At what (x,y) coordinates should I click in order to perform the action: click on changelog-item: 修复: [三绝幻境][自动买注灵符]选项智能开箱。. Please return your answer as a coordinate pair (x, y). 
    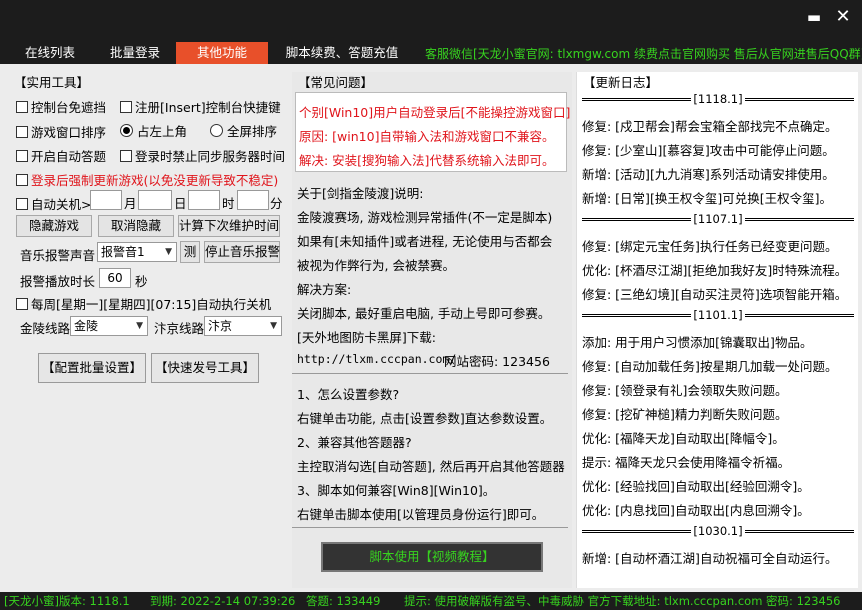
    Looking at the image, I should click on (715, 294).